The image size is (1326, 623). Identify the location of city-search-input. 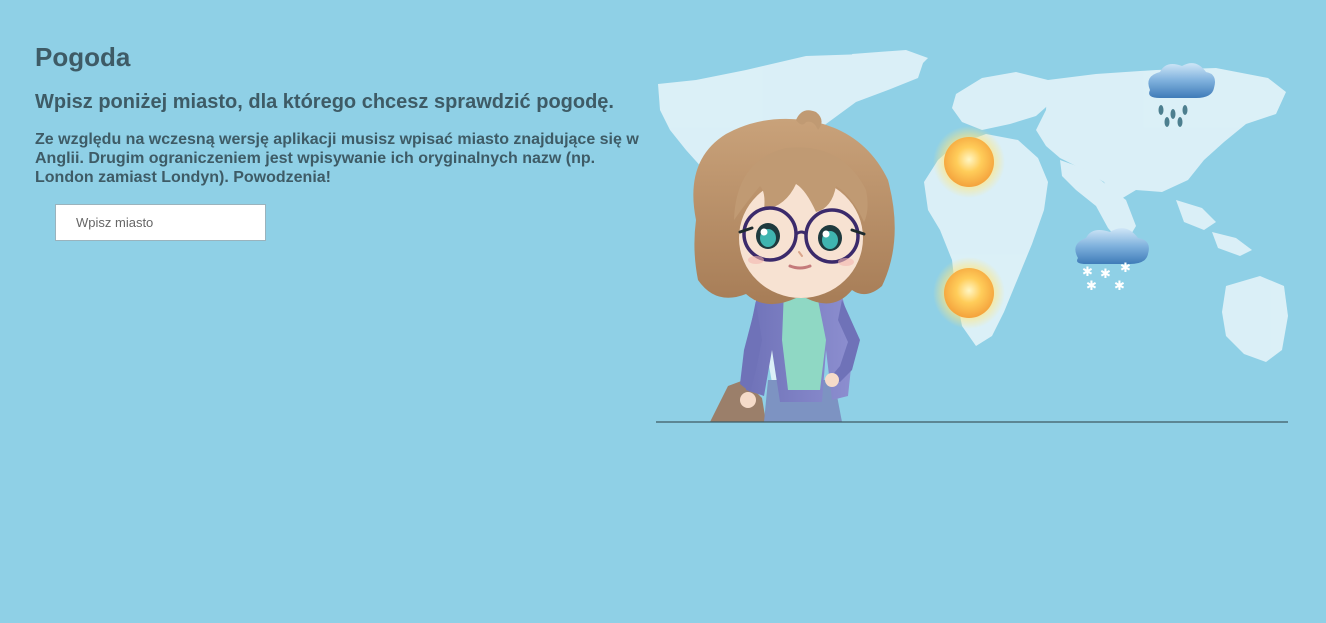
(160, 222).